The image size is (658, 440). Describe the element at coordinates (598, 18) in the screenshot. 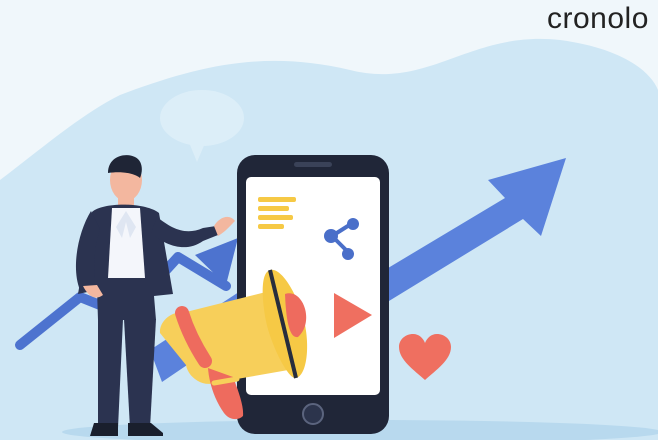

I see `brand-wordmark: cronolo` at that location.